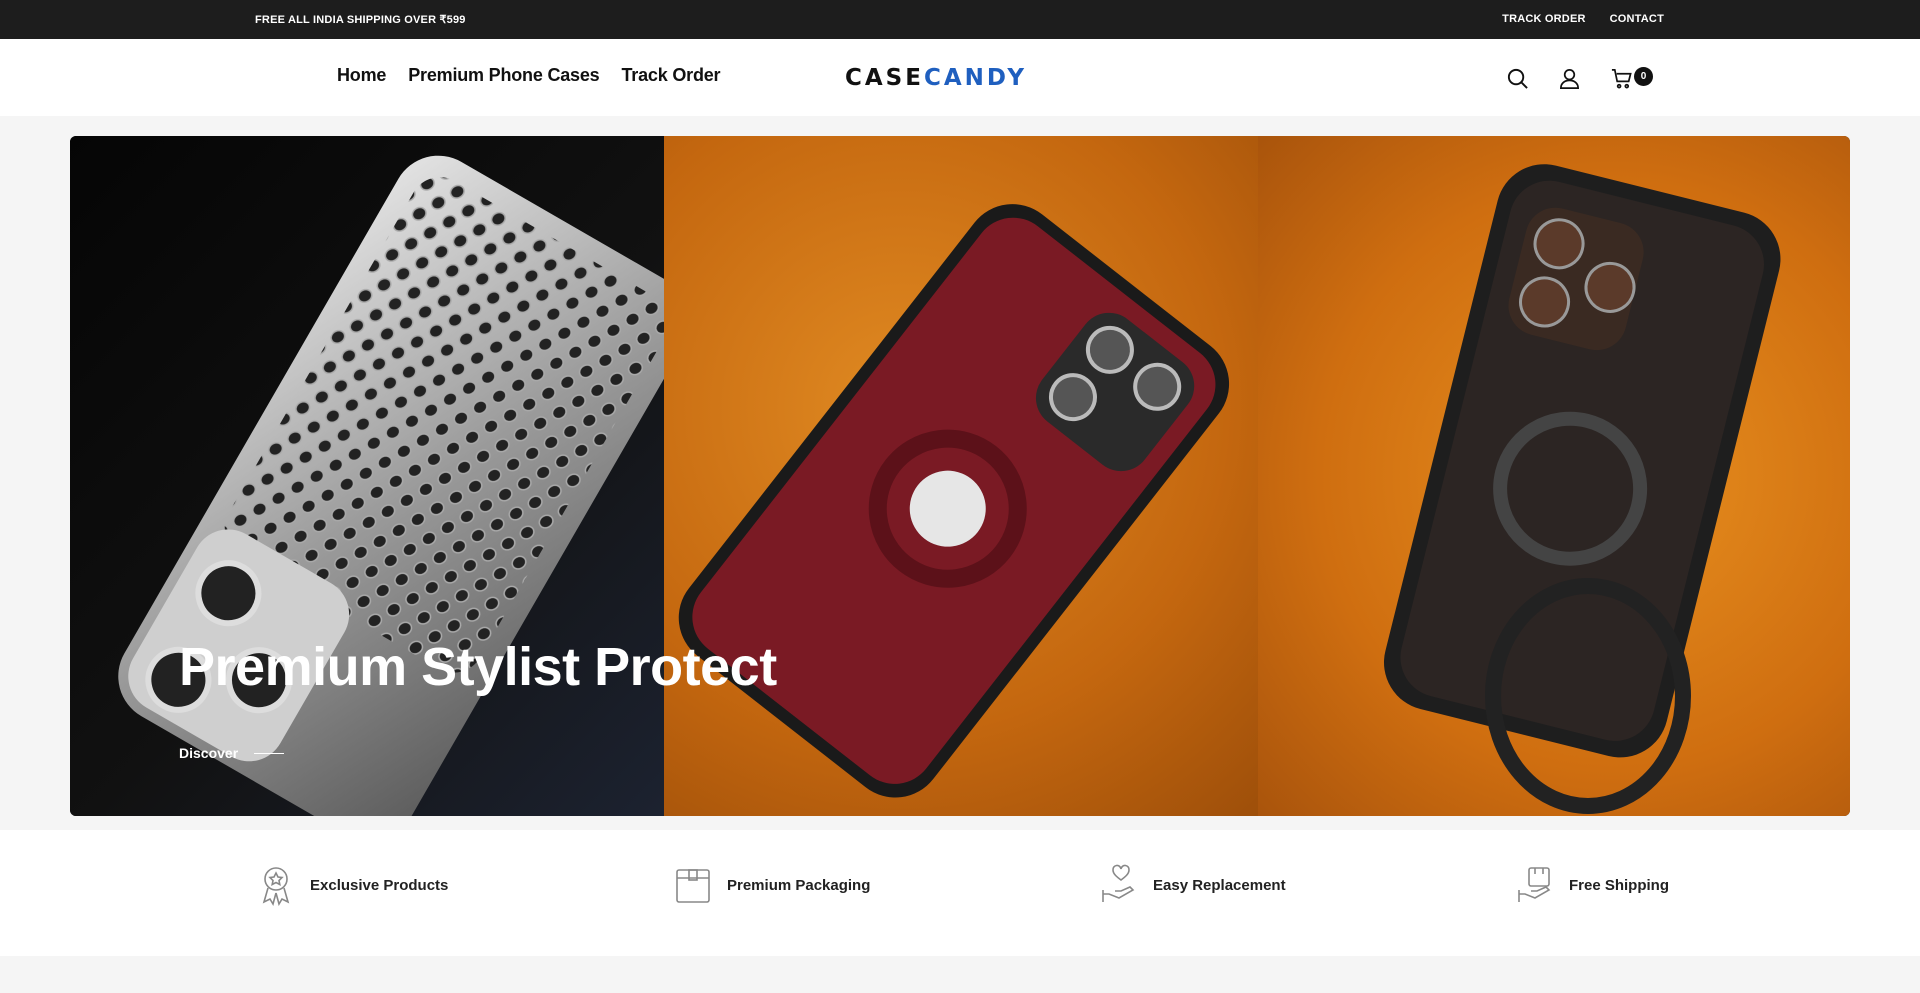 This screenshot has width=1920, height=993. I want to click on site-logo: CASECANDY, so click(936, 78).